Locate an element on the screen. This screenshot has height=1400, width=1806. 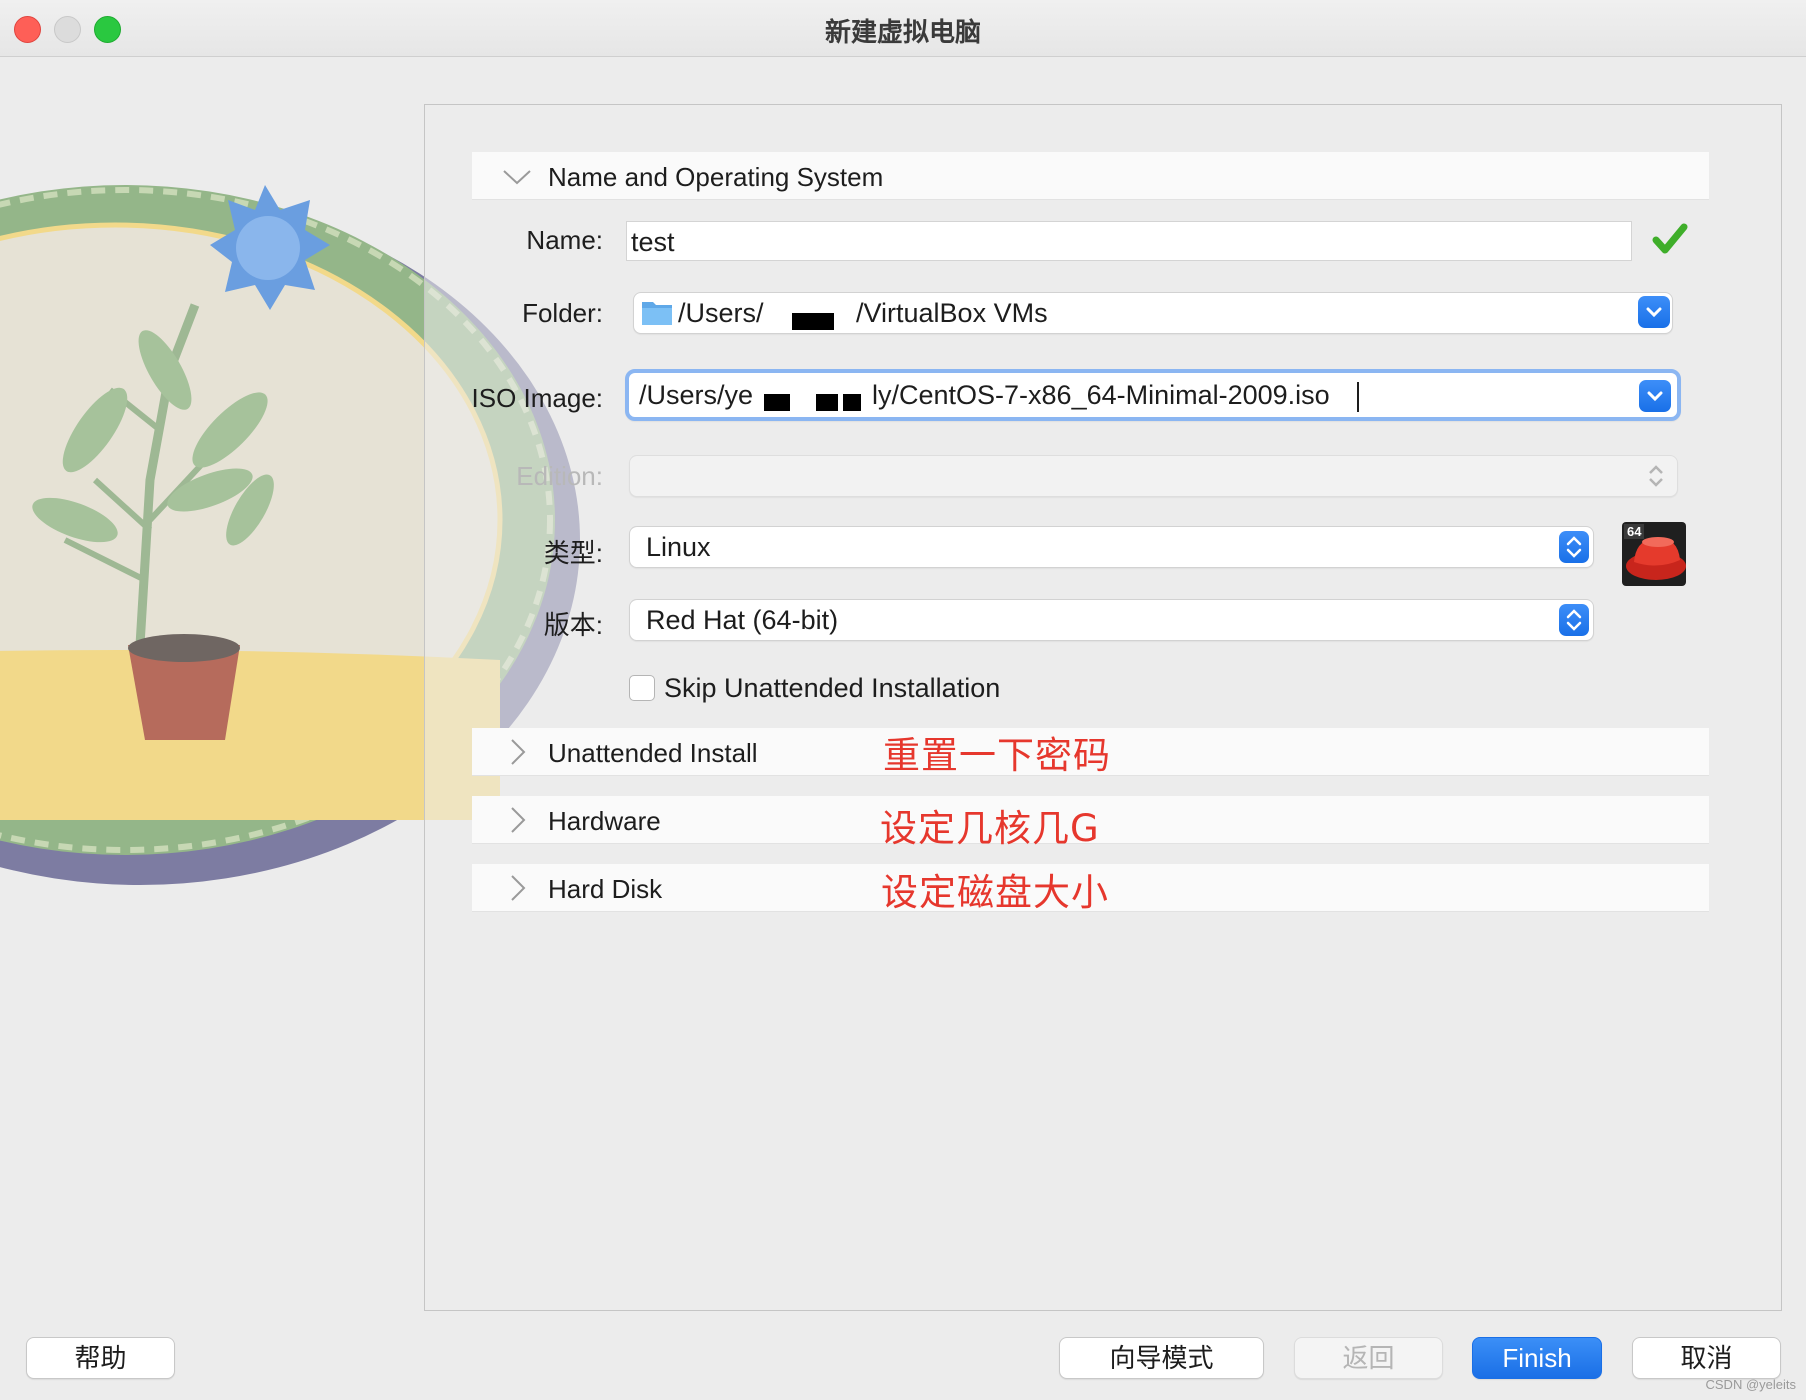
version-label: 版本: is located at coordinates (573, 625).